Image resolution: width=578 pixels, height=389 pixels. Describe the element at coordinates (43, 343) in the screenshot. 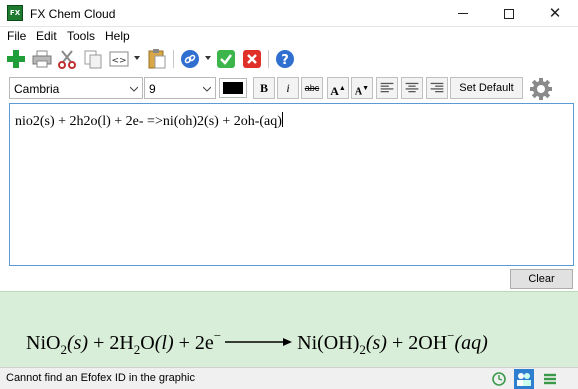

I see `eq-nio: NiO` at that location.